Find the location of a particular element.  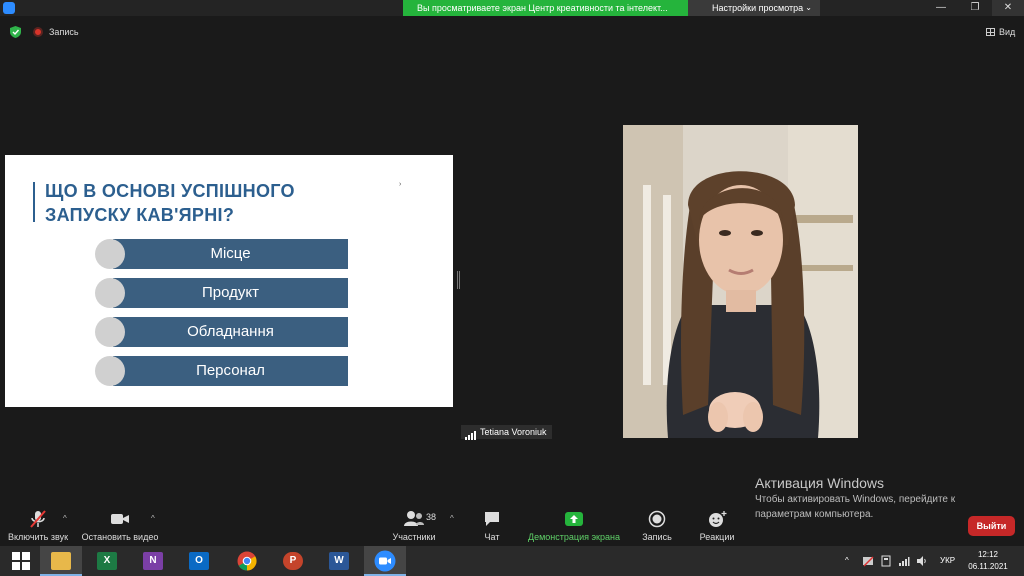

recording-icon is located at coordinates (38, 32).